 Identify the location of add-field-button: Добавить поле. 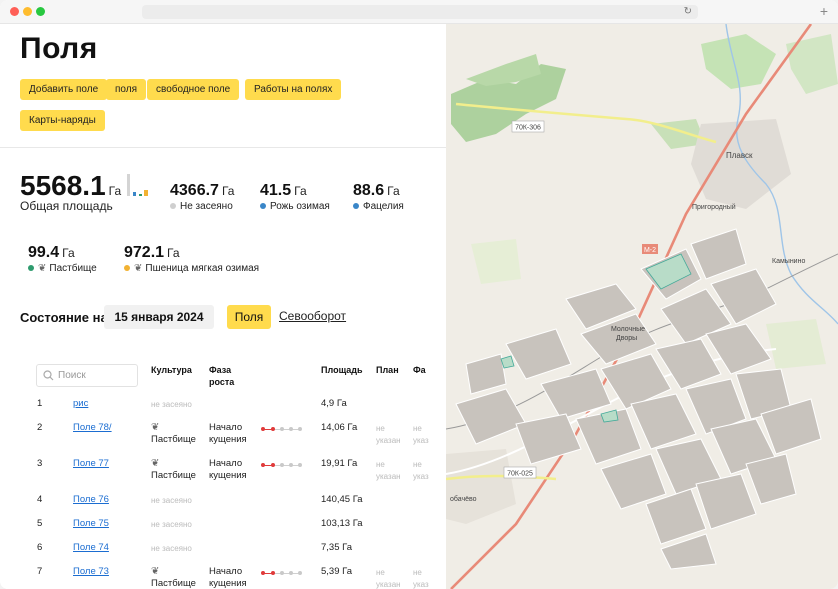
(64, 89).